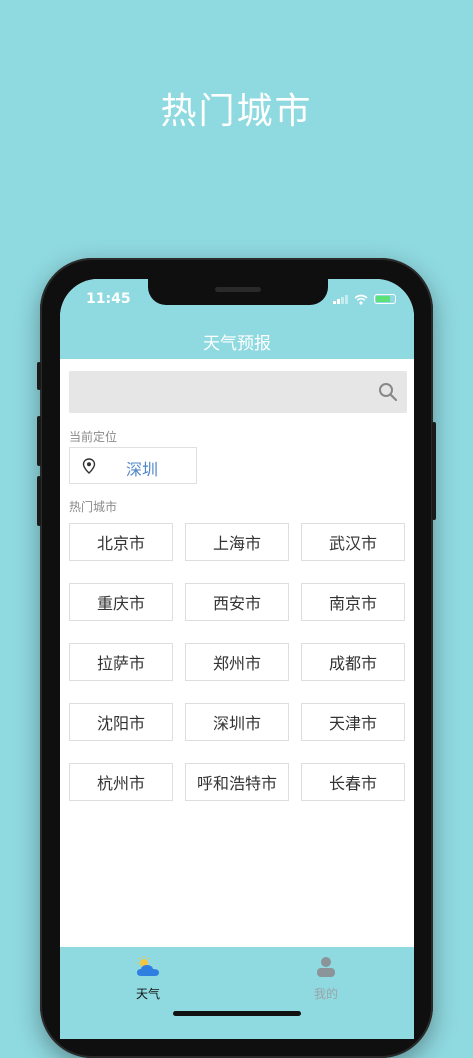 The height and width of the screenshot is (1058, 473). I want to click on city-button: 拉萨市, so click(121, 662).